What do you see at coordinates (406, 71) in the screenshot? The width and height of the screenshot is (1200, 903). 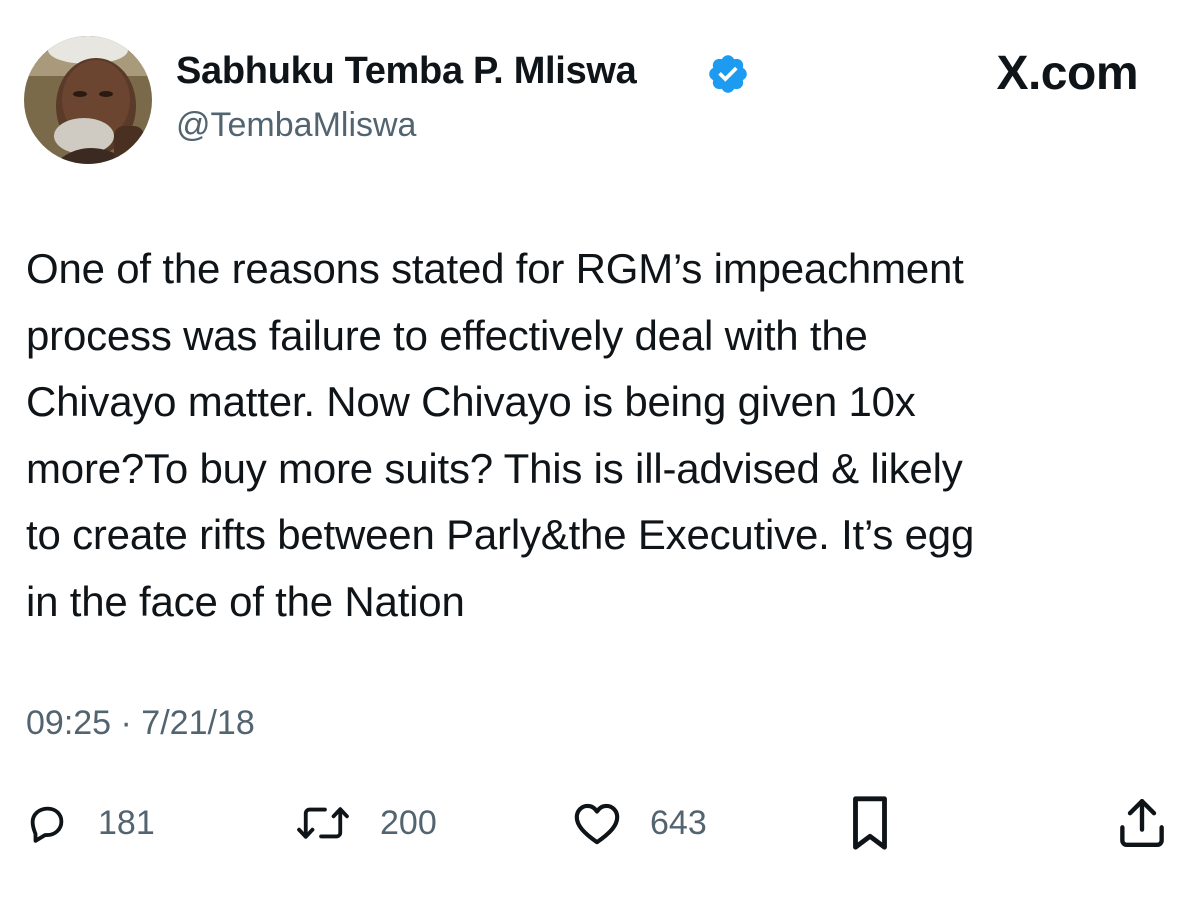 I see `display-name: Sabhuku Temba P. Mliswa` at bounding box center [406, 71].